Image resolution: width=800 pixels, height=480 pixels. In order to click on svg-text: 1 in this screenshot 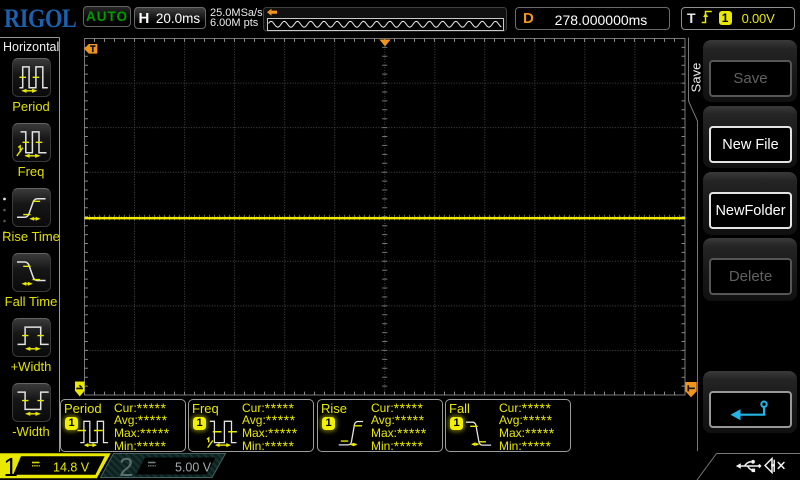, I will do `click(11, 466)`.